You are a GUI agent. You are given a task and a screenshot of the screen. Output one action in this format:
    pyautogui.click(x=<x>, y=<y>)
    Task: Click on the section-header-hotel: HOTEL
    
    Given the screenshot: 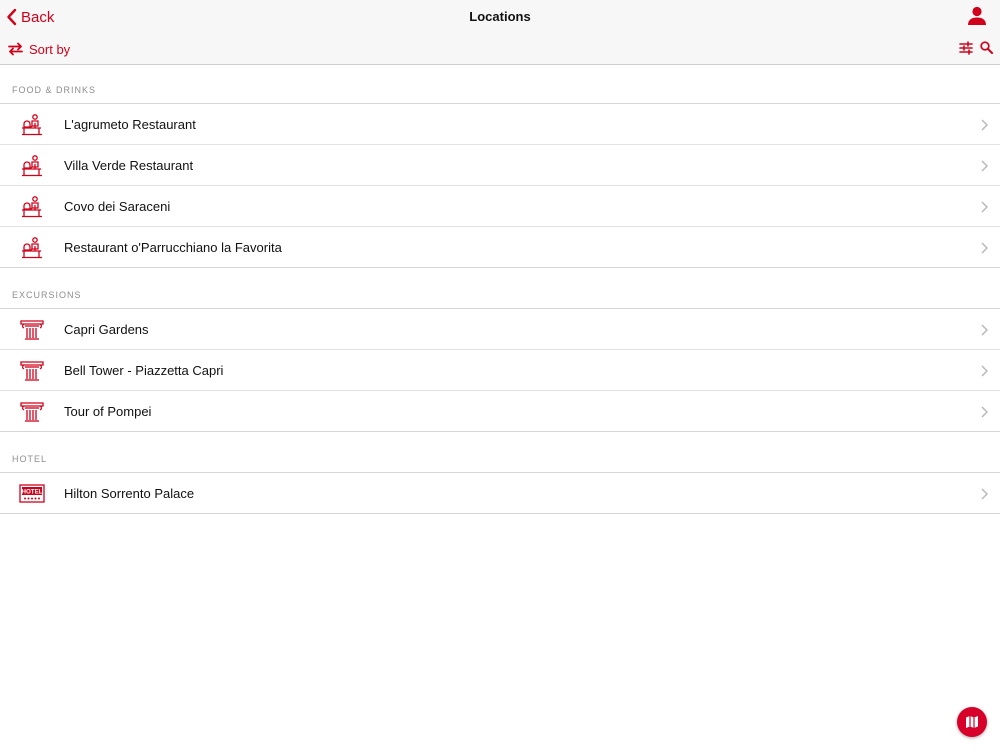 What is the action you would take?
    pyautogui.click(x=30, y=459)
    